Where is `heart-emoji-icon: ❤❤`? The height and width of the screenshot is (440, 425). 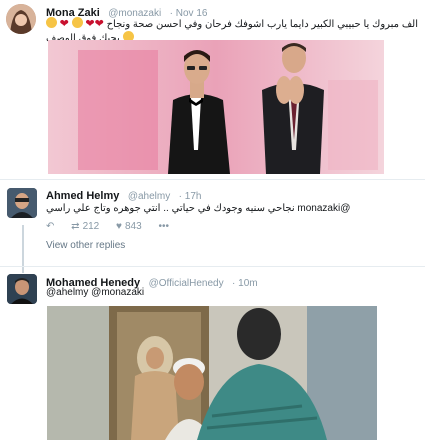 heart-emoji-icon: ❤❤ is located at coordinates (94, 24).